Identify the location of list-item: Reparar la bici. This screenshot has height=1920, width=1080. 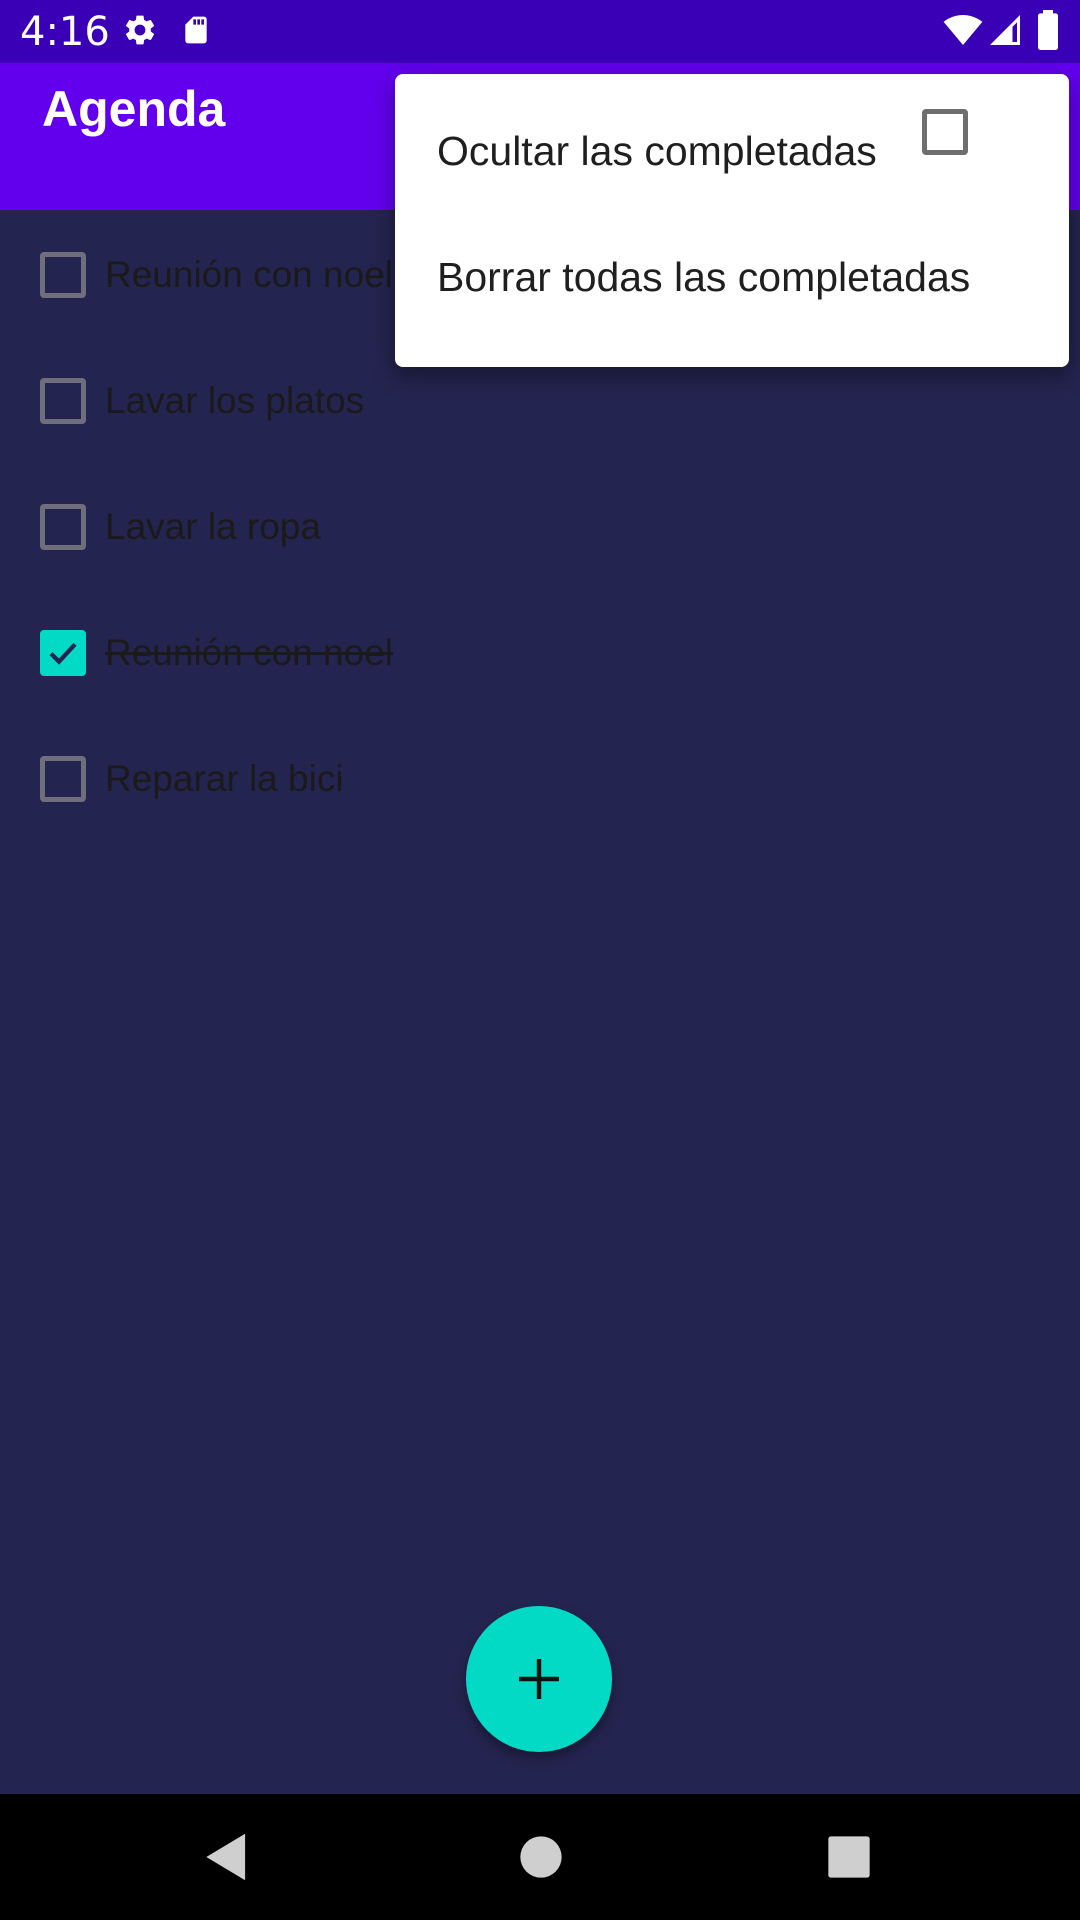
(540, 777).